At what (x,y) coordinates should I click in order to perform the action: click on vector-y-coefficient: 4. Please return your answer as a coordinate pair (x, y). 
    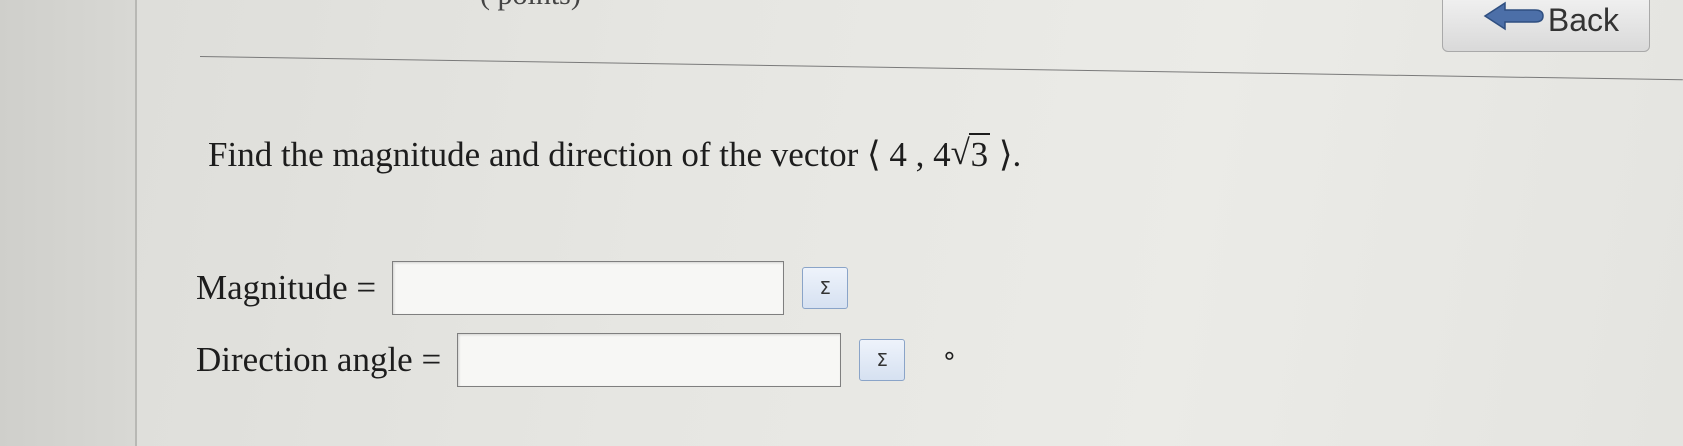
    Looking at the image, I should click on (942, 154).